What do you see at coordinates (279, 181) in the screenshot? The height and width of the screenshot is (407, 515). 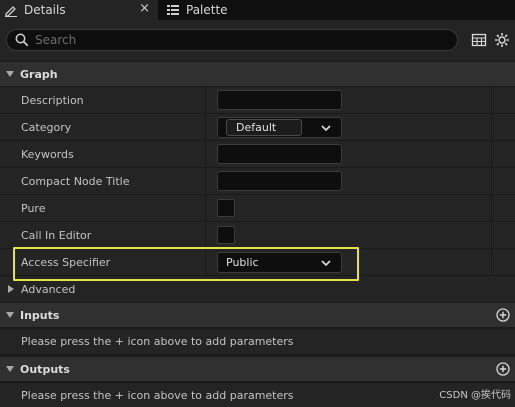 I see `compact-node-title-field` at bounding box center [279, 181].